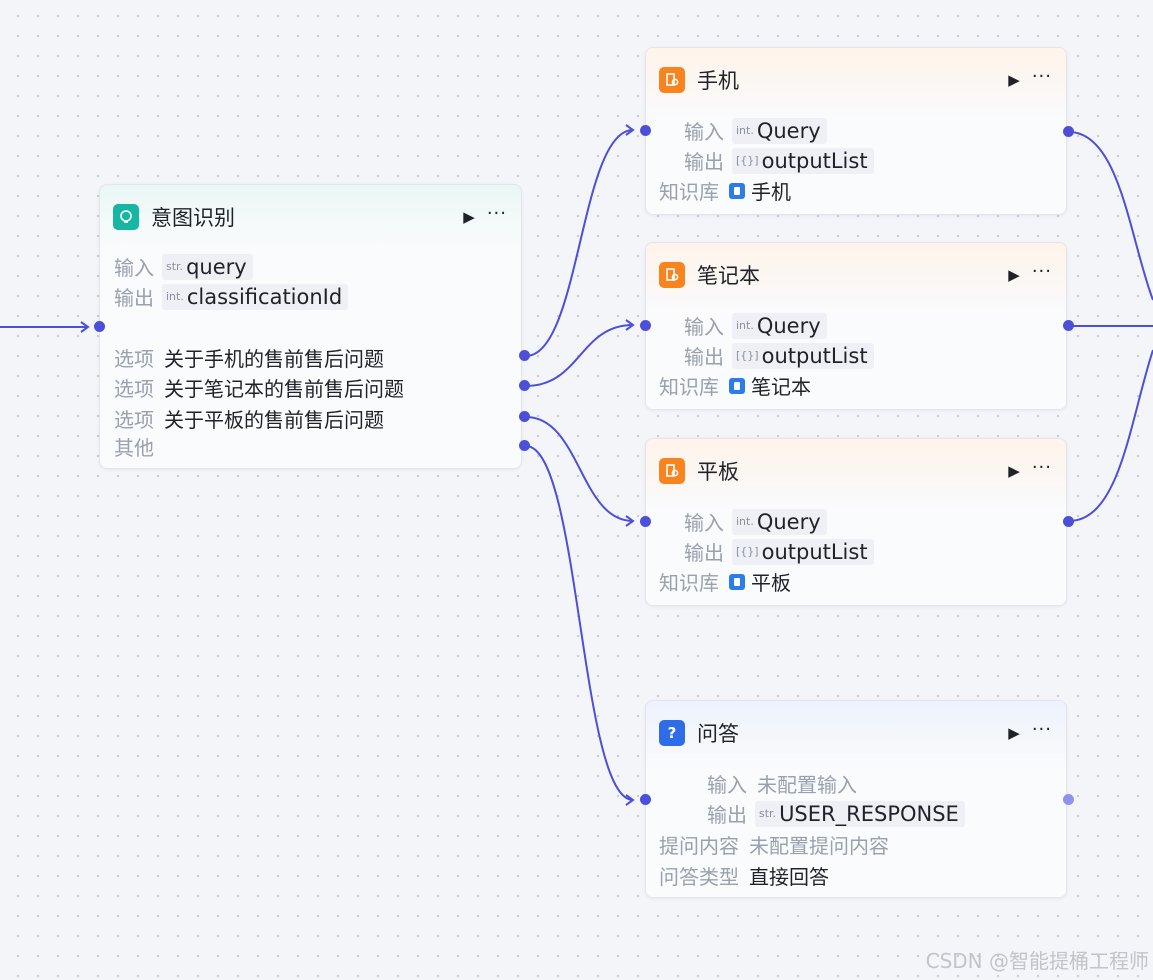 Image resolution: width=1153 pixels, height=980 pixels. I want to click on laptop-output-port, so click(1068, 325).